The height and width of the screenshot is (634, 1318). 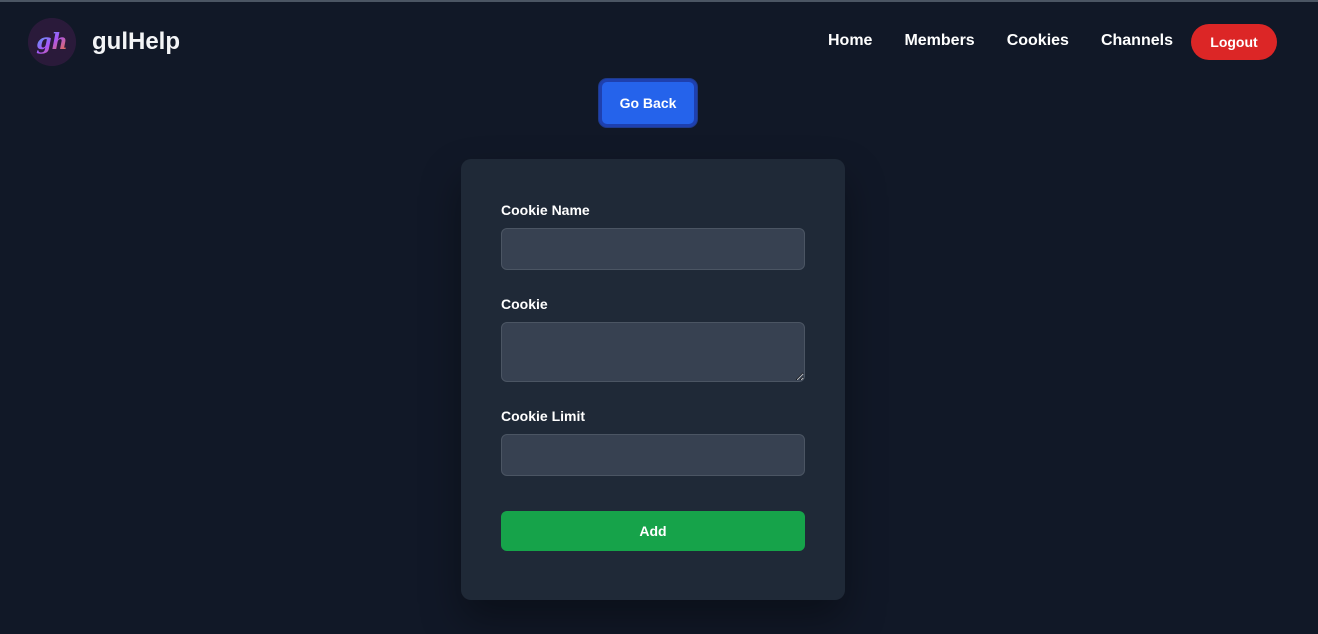 I want to click on go-back-button: Go Back, so click(x=648, y=103).